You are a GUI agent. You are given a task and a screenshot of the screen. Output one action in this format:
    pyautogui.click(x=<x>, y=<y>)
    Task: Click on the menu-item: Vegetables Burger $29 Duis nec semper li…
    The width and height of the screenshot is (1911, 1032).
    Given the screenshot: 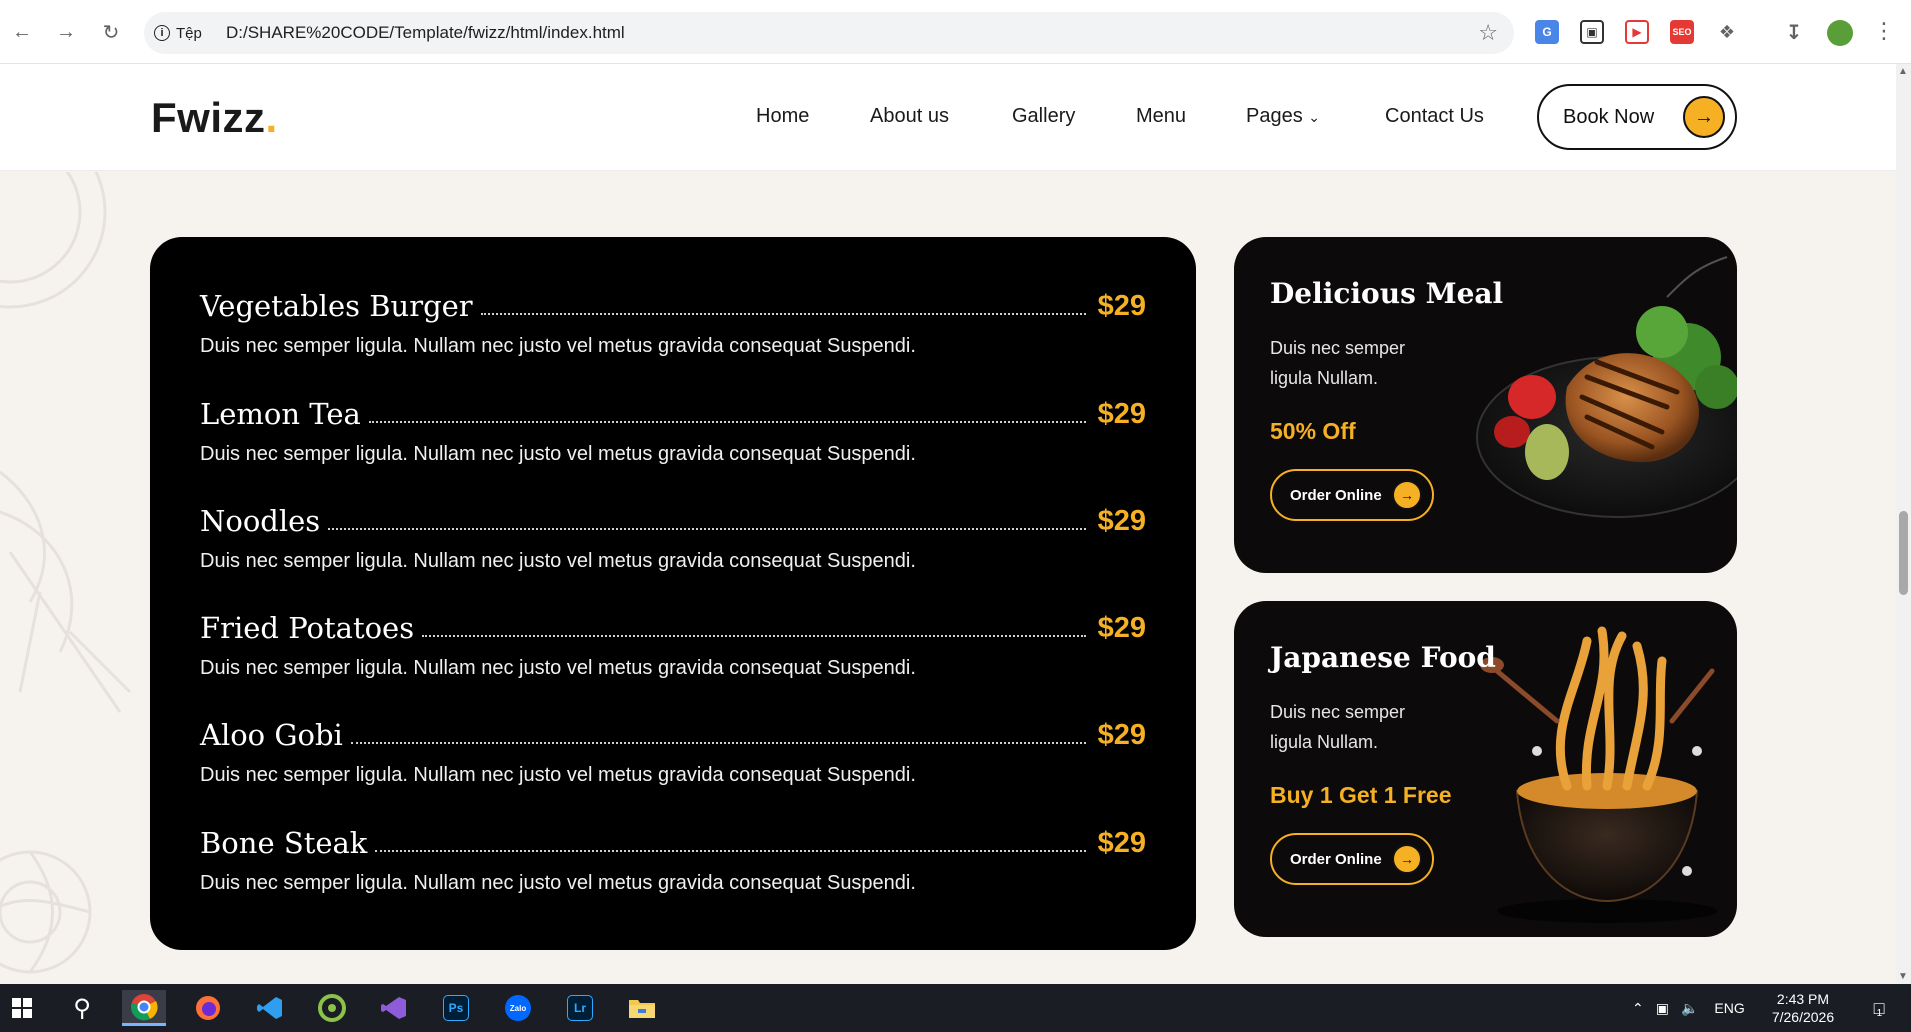 What is the action you would take?
    pyautogui.click(x=673, y=333)
    